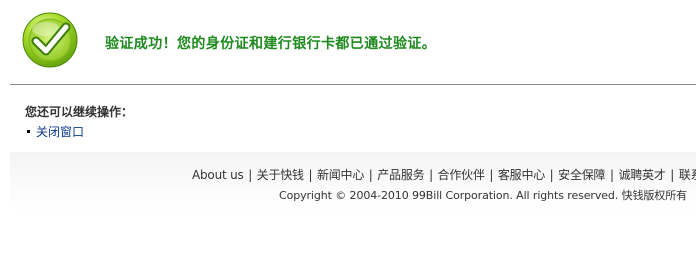 This screenshot has width=696, height=258. Describe the element at coordinates (79, 112) in the screenshot. I see `operations-title: 您还可以继续操作：` at that location.